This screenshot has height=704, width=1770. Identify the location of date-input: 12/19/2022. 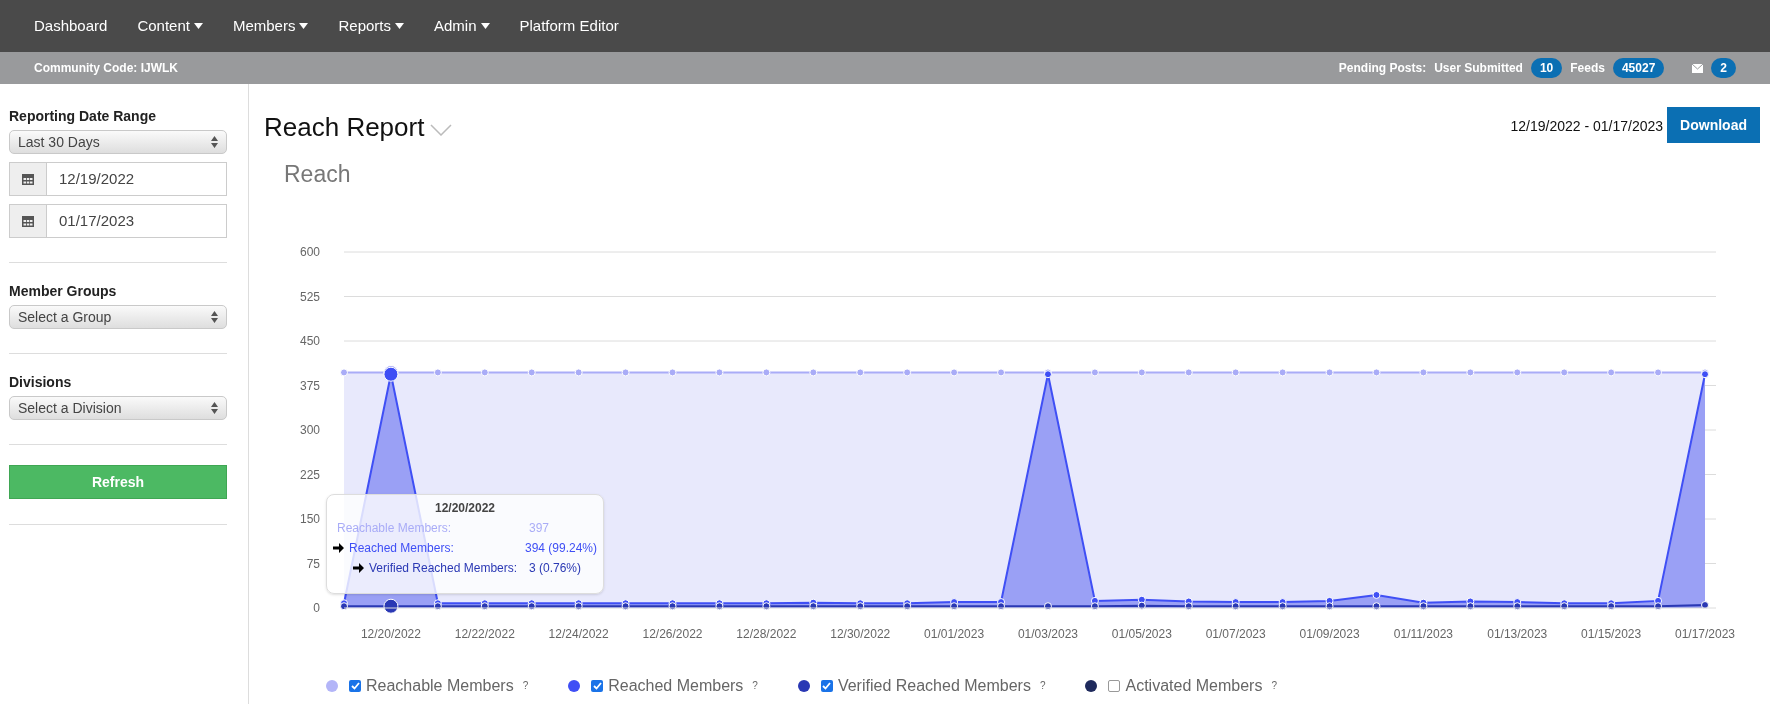
(136, 179).